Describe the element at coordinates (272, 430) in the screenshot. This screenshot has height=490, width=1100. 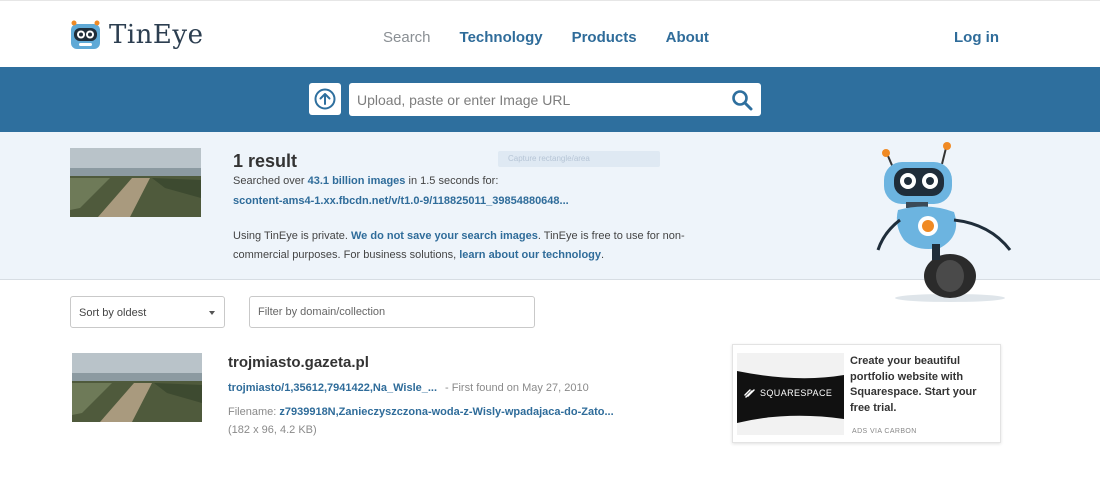
I see `image-dimensions: (182 x 96, 4.2 KB)` at that location.